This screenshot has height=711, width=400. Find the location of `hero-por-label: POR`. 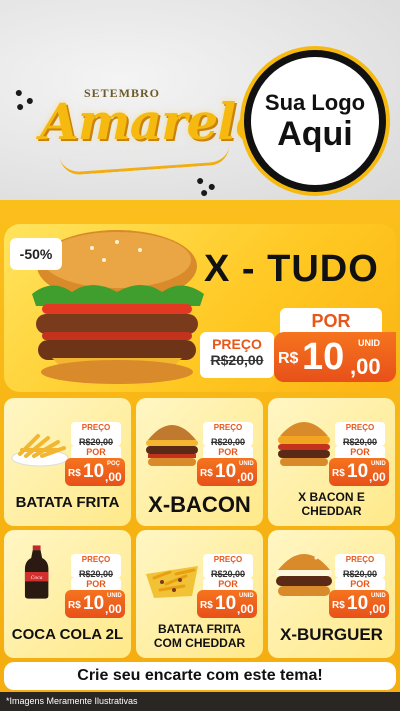

hero-por-label: POR is located at coordinates (331, 321).